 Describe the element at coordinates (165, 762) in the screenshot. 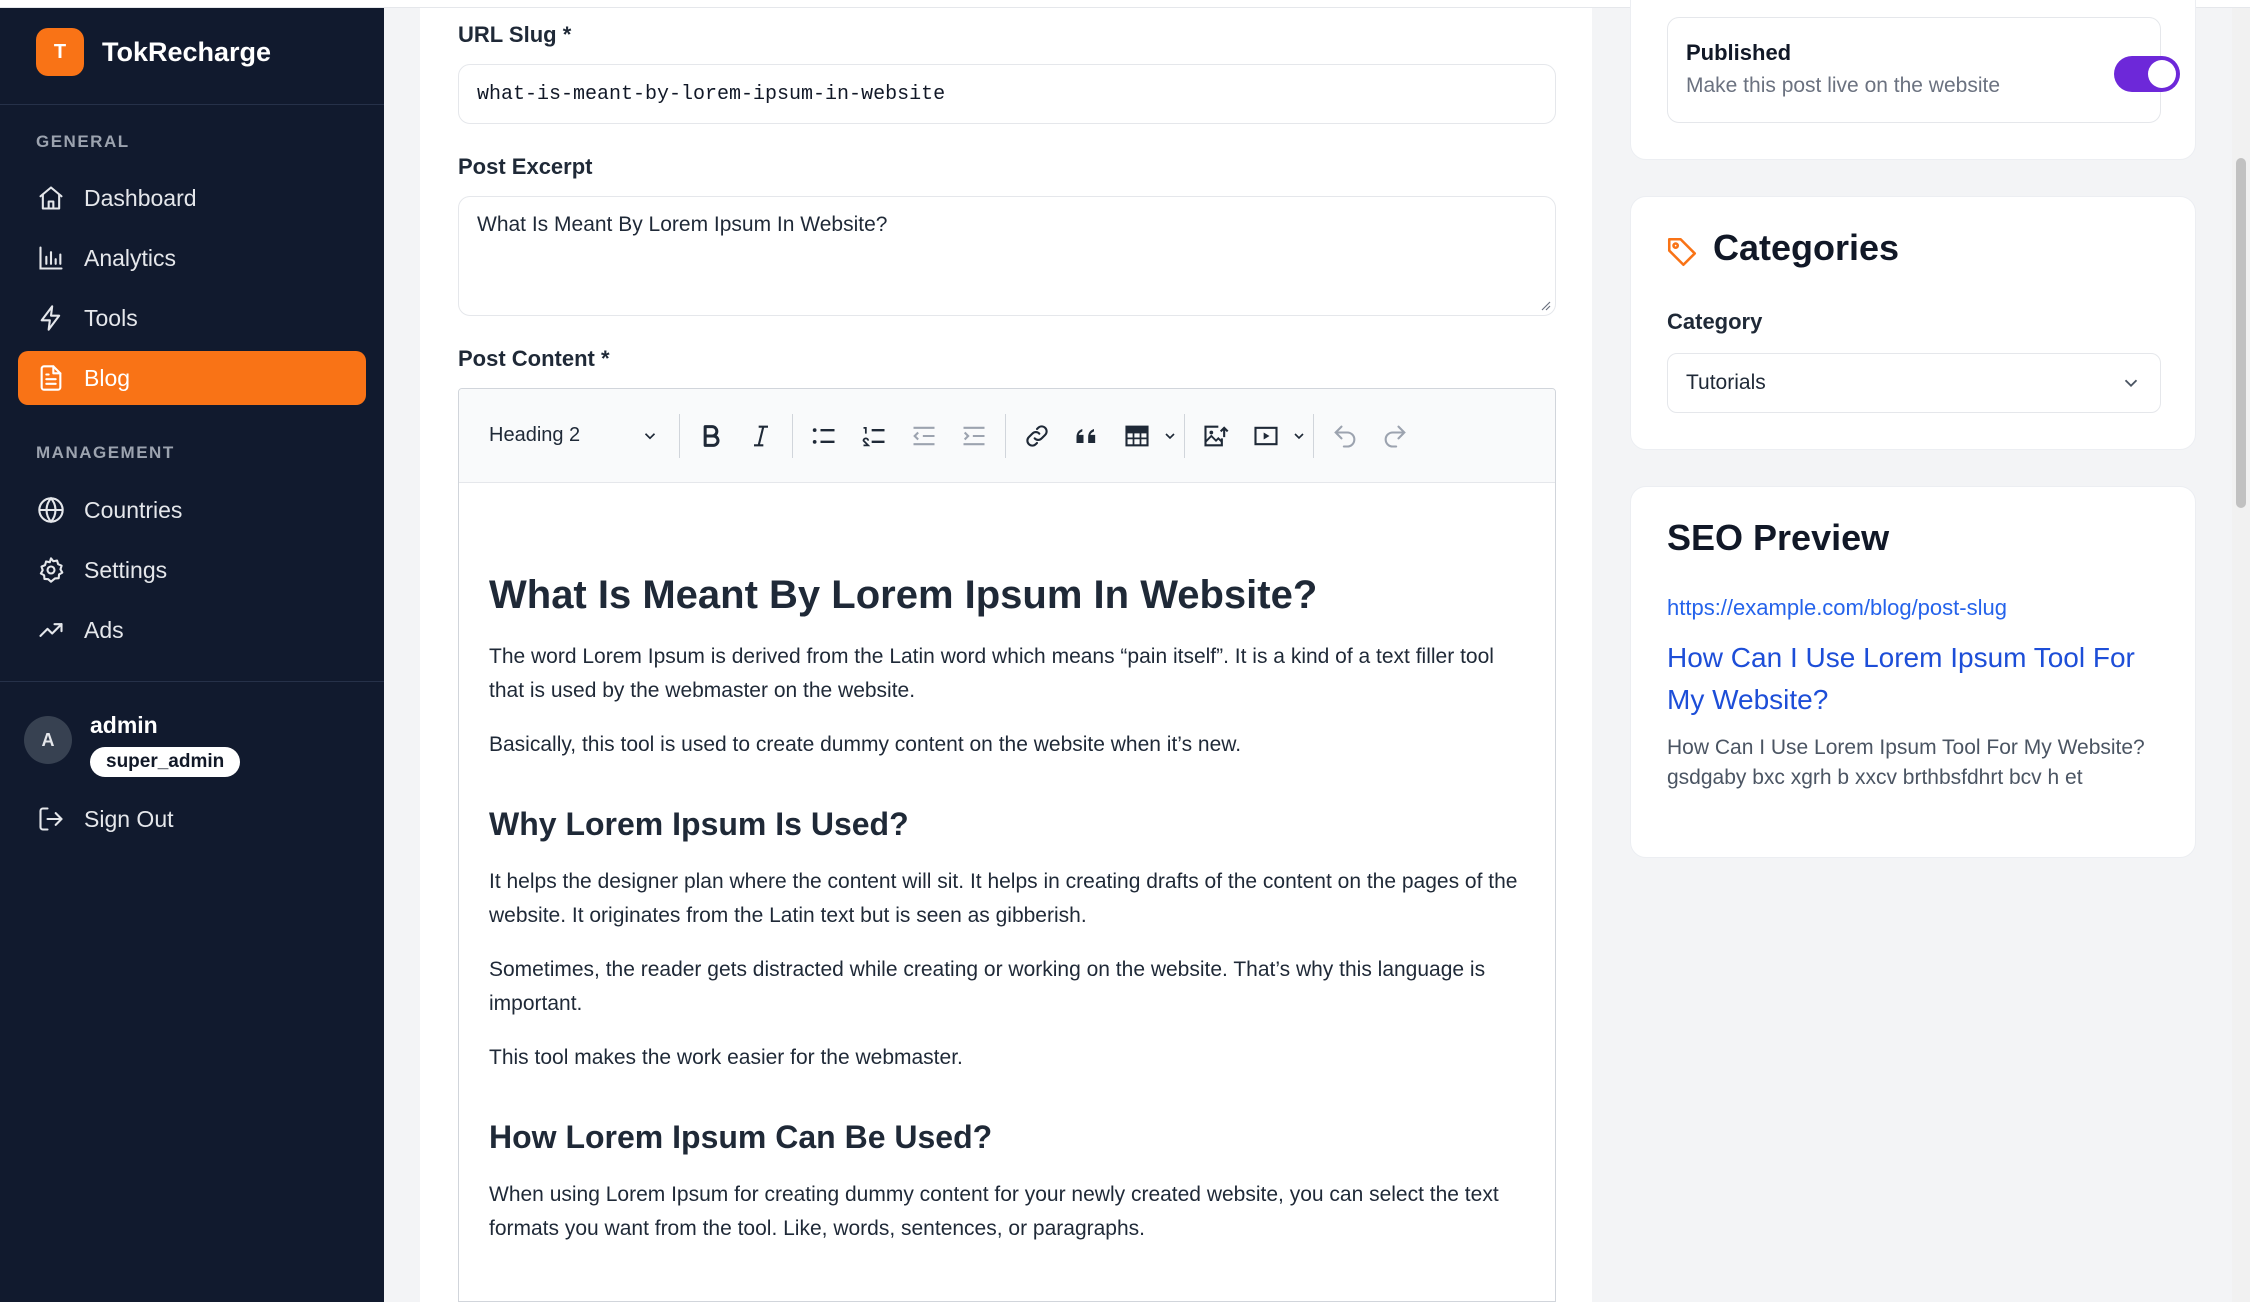

I see `role-badge: super_admin` at that location.